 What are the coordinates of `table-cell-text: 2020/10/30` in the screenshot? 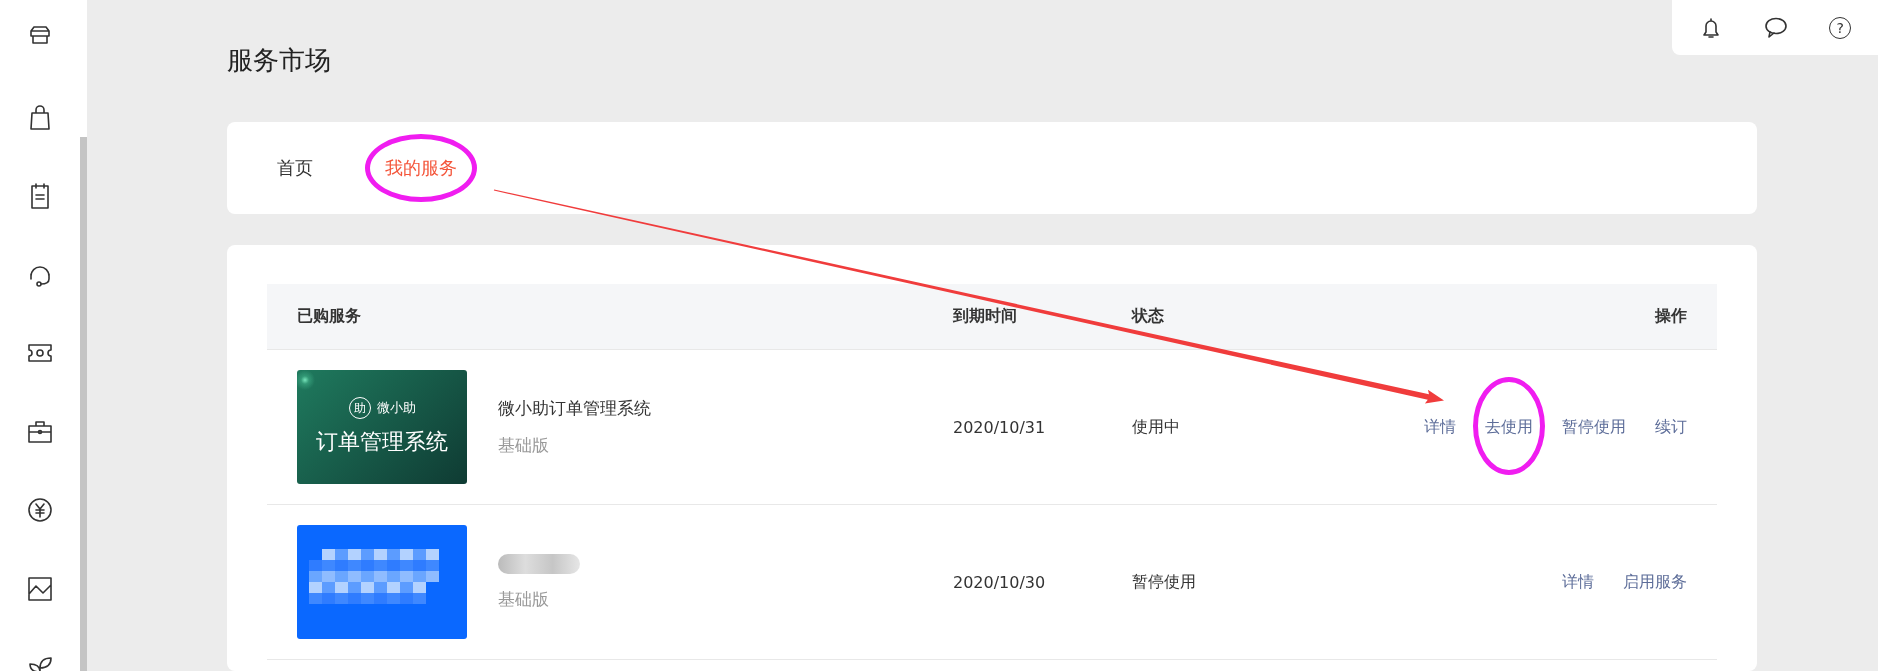 It's located at (1000, 582).